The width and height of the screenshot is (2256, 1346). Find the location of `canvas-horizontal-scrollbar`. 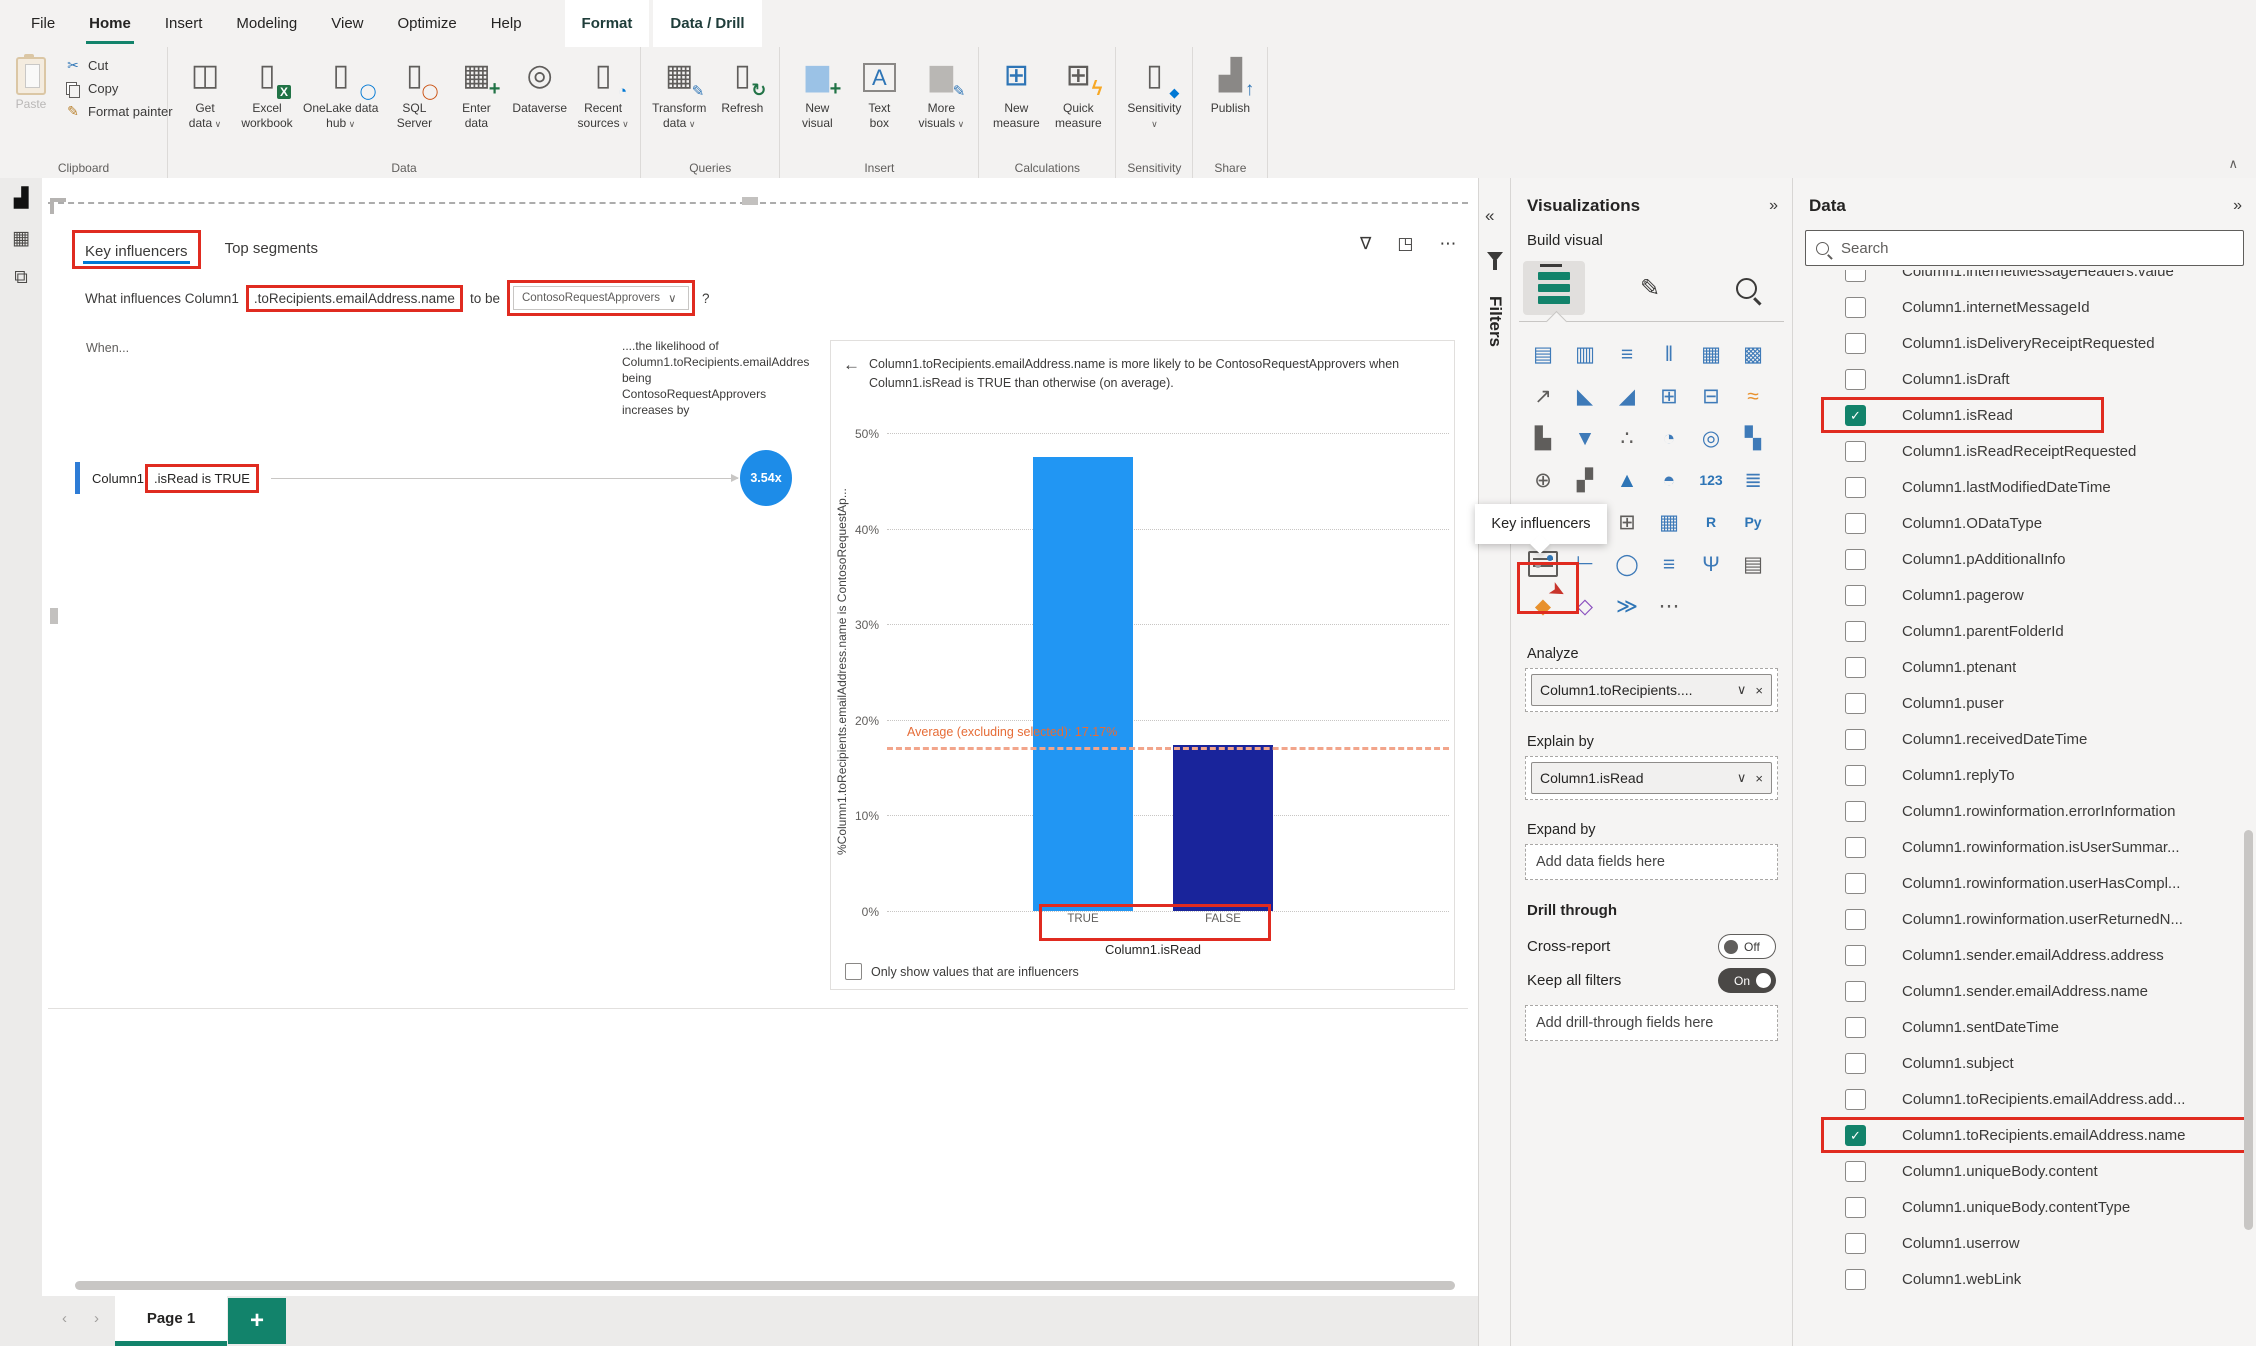

canvas-horizontal-scrollbar is located at coordinates (765, 1285).